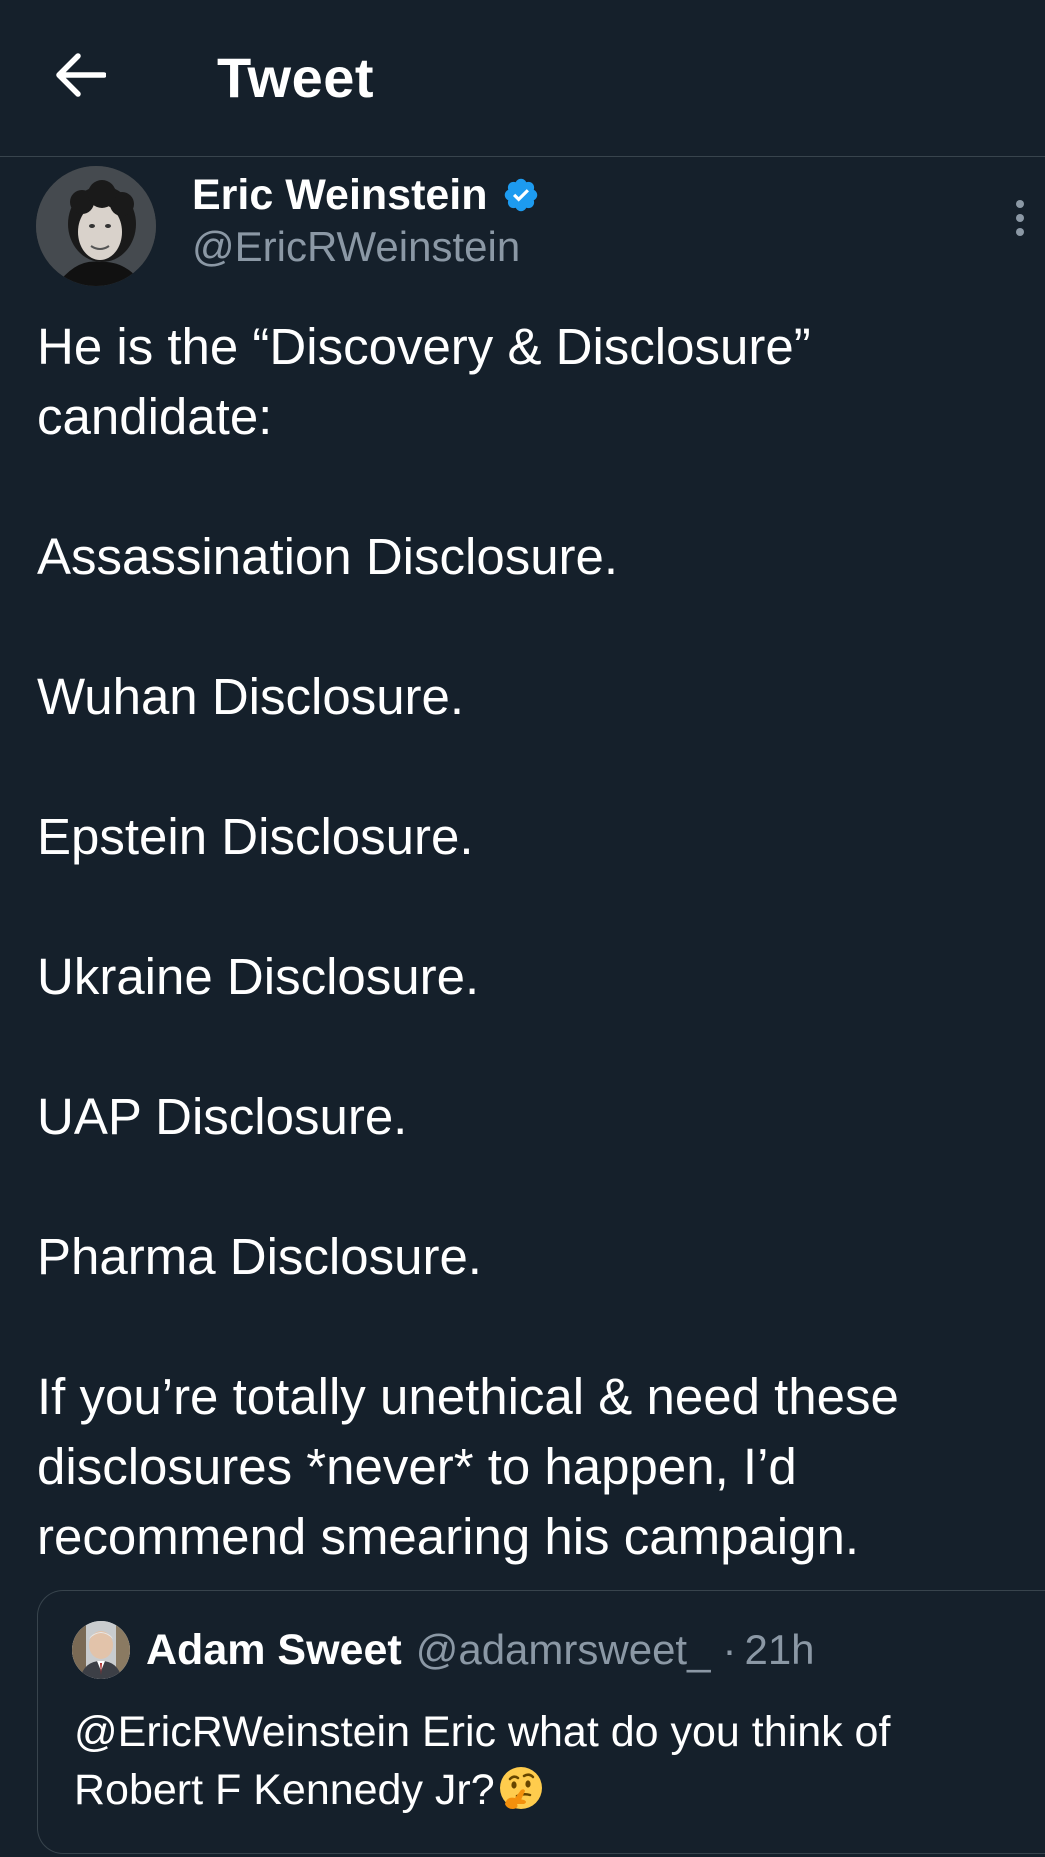  I want to click on tweet-line: Assassination Disclosure., so click(328, 556).